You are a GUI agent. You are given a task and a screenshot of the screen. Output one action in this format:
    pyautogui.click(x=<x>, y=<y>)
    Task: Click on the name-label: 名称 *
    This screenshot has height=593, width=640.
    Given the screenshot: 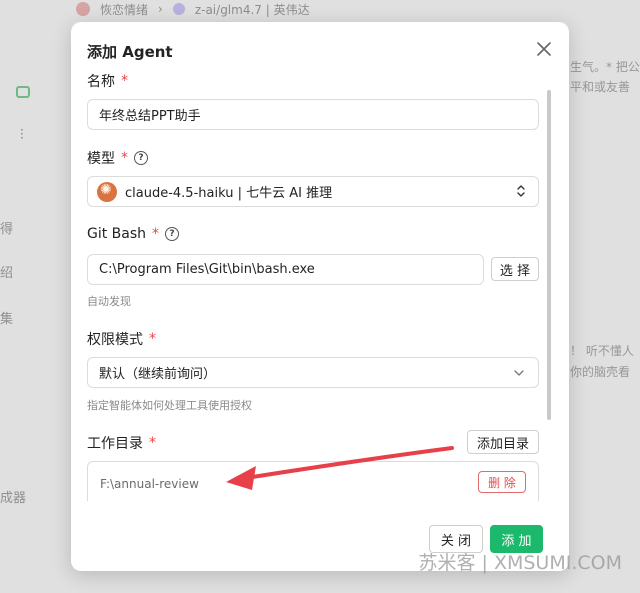 What is the action you would take?
    pyautogui.click(x=107, y=81)
    